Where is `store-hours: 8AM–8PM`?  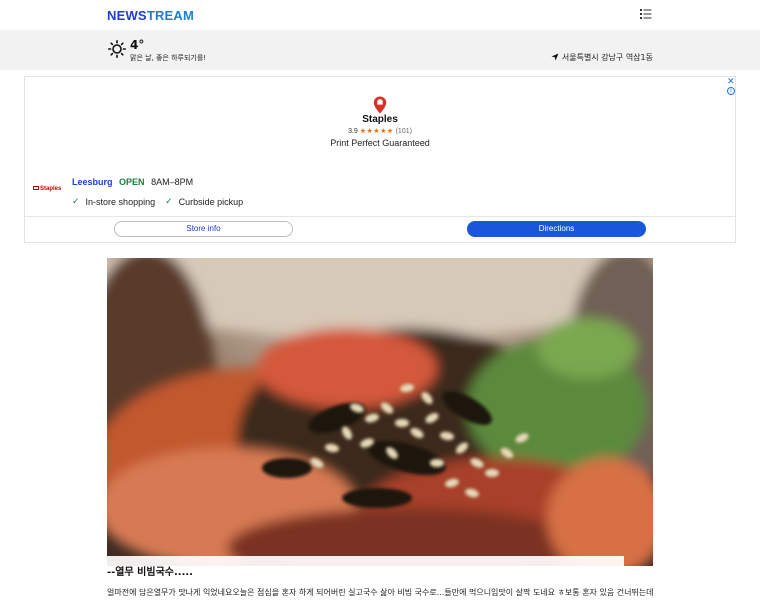 store-hours: 8AM–8PM is located at coordinates (172, 182).